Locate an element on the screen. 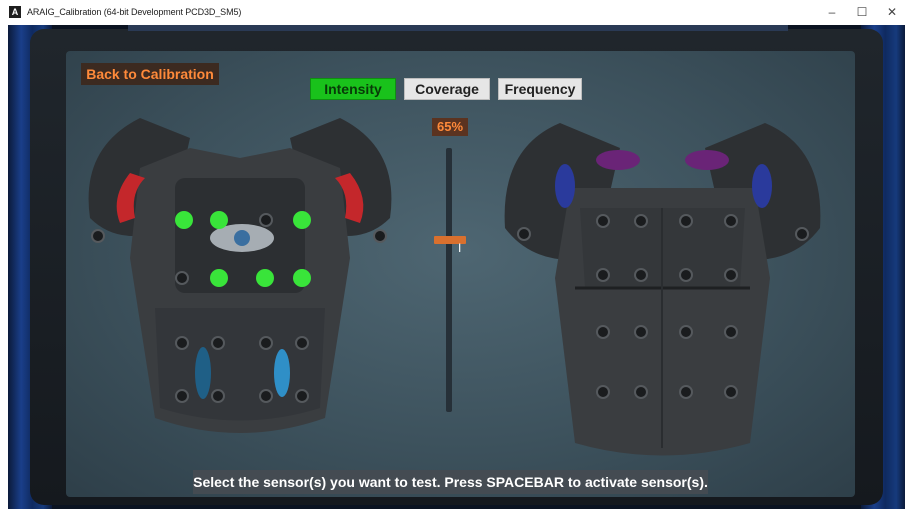 The width and height of the screenshot is (907, 511). front-left-side-sensor is located at coordinates (203, 373).